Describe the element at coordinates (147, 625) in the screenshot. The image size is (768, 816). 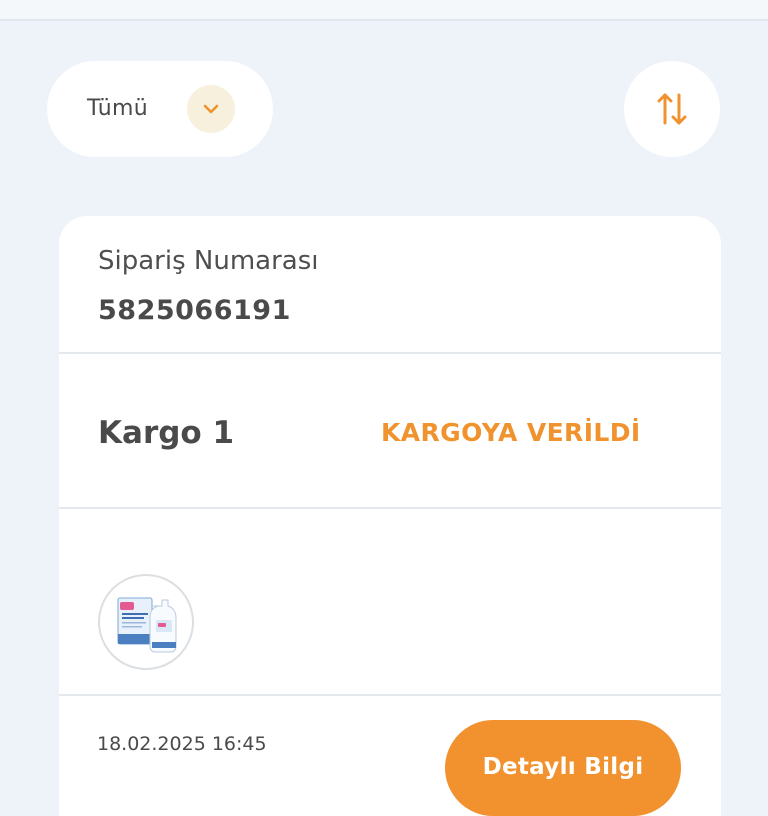
I see `product-image` at that location.